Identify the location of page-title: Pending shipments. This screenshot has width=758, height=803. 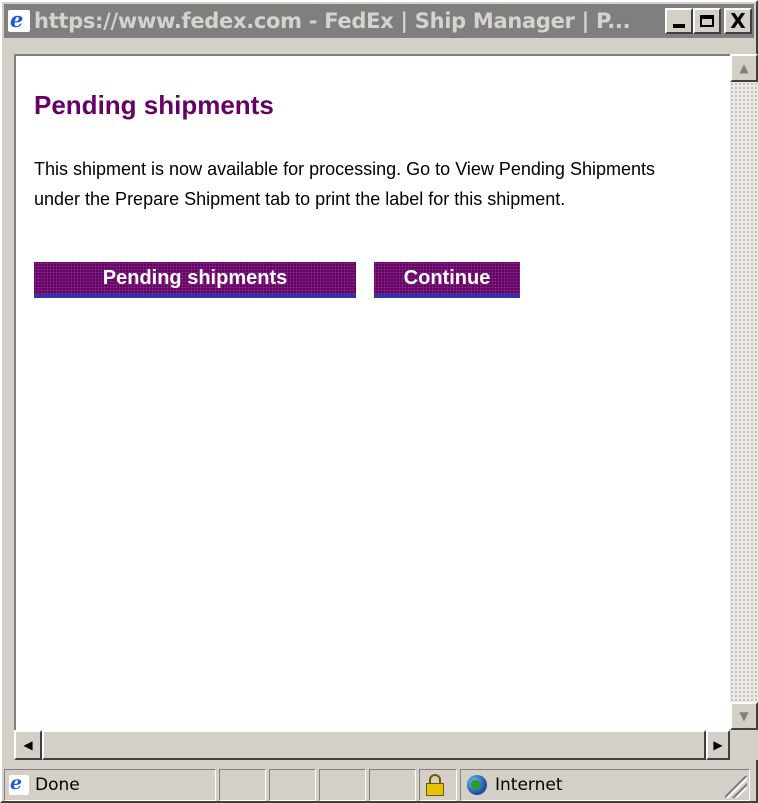
(154, 105).